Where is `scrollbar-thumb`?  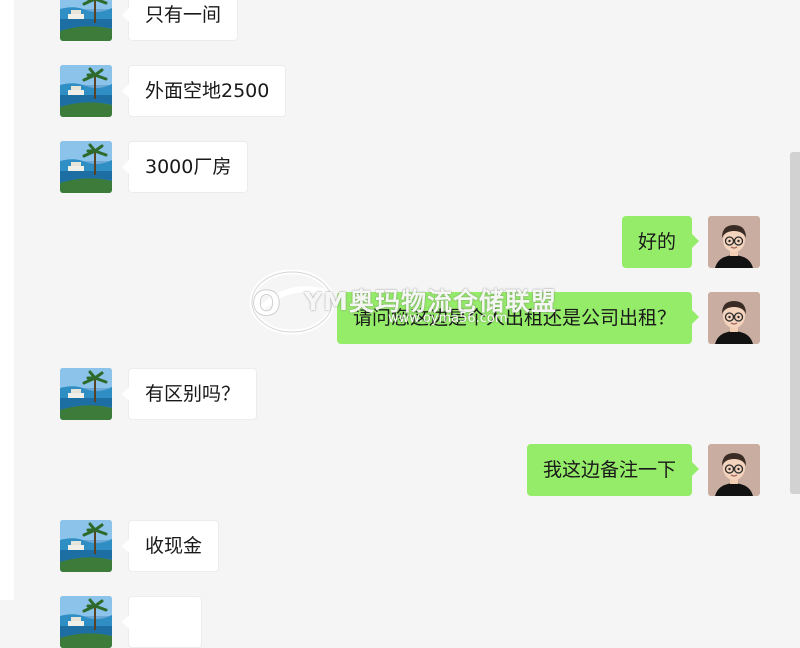 scrollbar-thumb is located at coordinates (795, 323).